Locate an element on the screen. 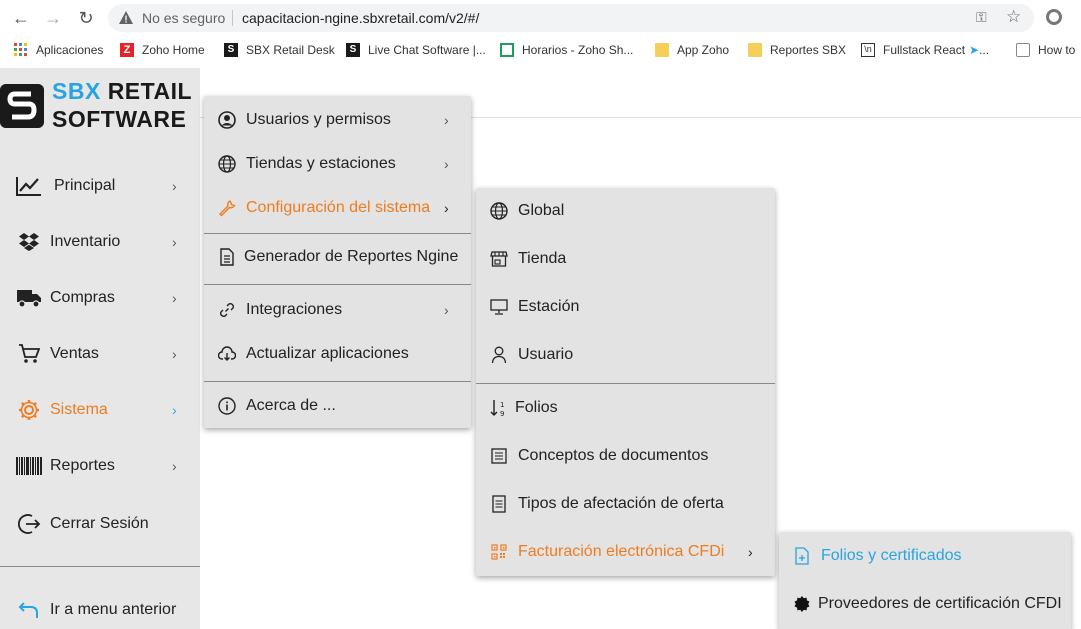 This screenshot has width=1081, height=629. logout-label: Cerrar Sesión is located at coordinates (99, 523).